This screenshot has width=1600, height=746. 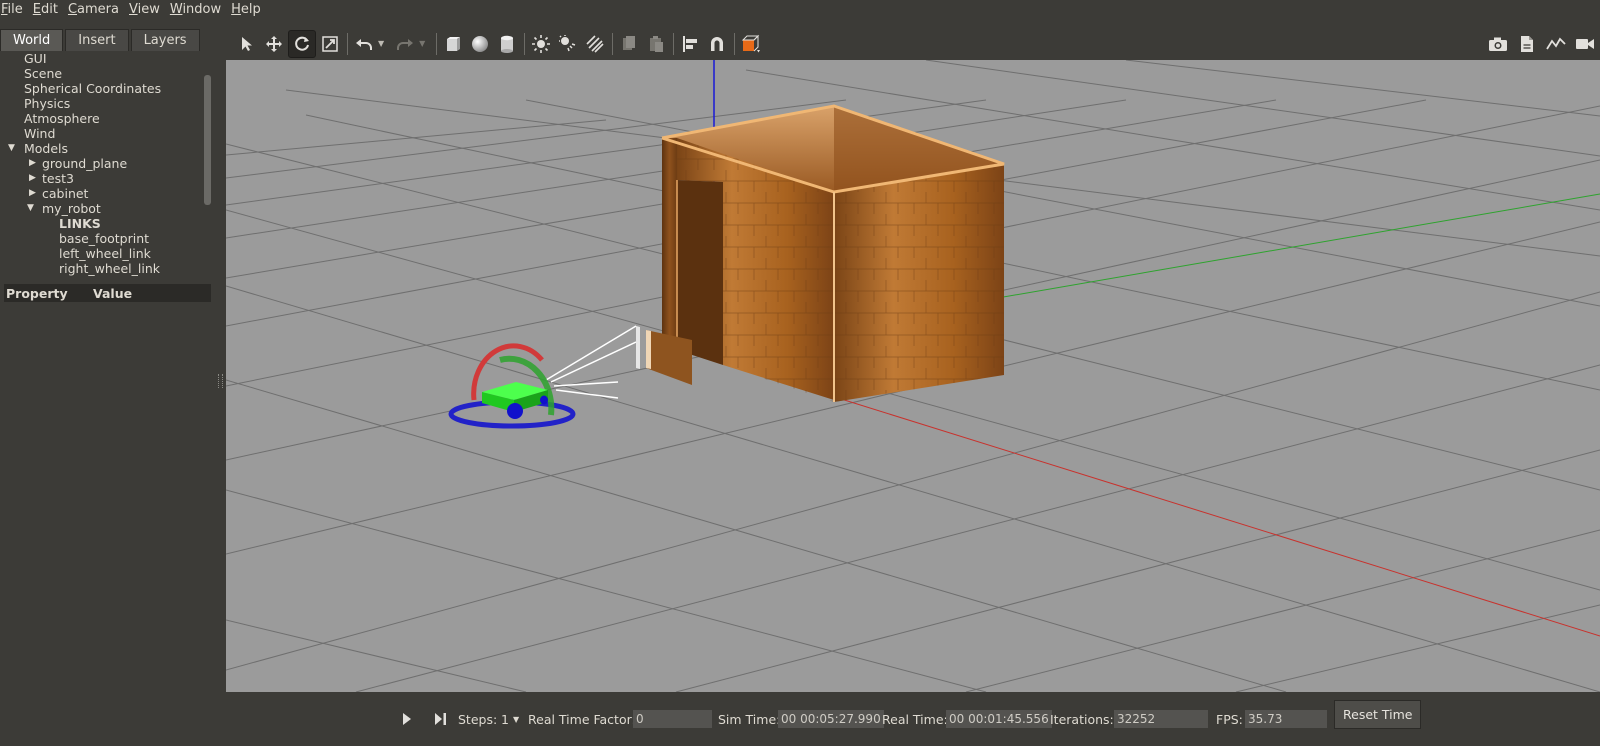 What do you see at coordinates (220, 381) in the screenshot?
I see `splitter-grip` at bounding box center [220, 381].